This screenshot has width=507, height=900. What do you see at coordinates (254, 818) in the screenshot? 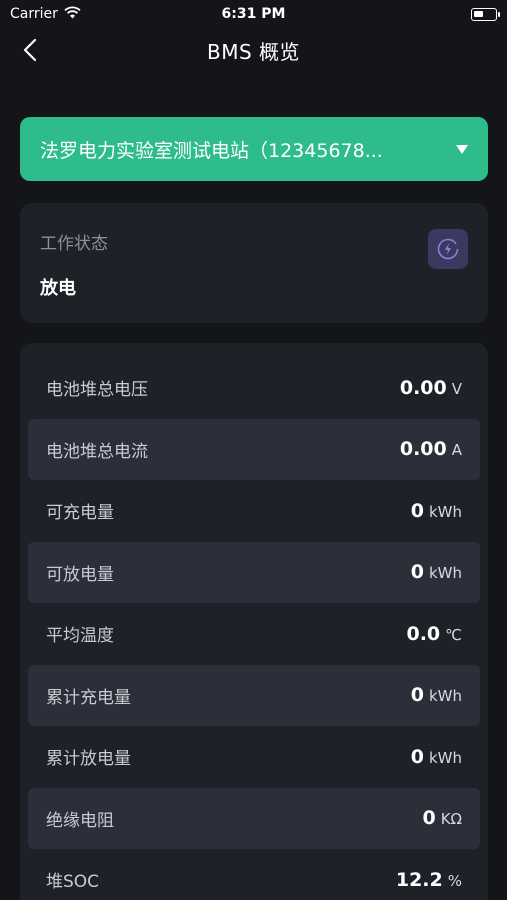
I see `metric-row-insulation-resistance: 绝缘电阻 0 KΩ` at bounding box center [254, 818].